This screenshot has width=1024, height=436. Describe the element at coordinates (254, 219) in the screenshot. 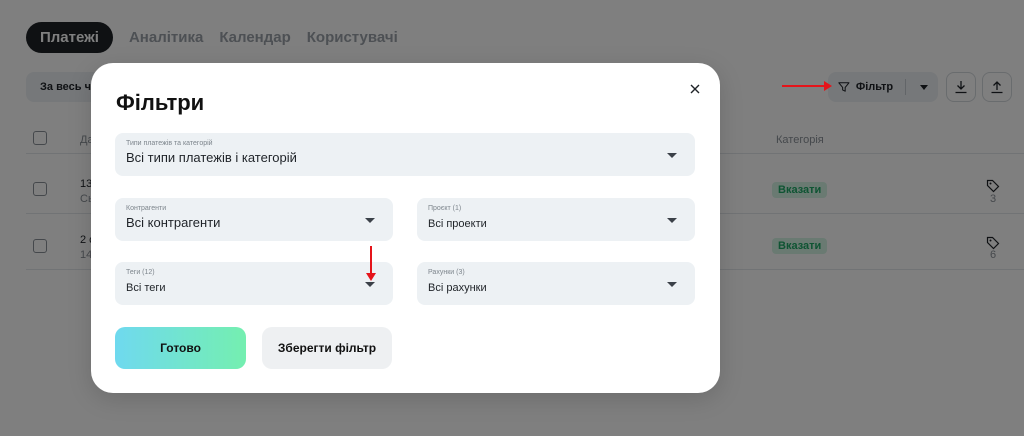

I see `counterparties-select: Контрагенти Всі контрагенти` at that location.